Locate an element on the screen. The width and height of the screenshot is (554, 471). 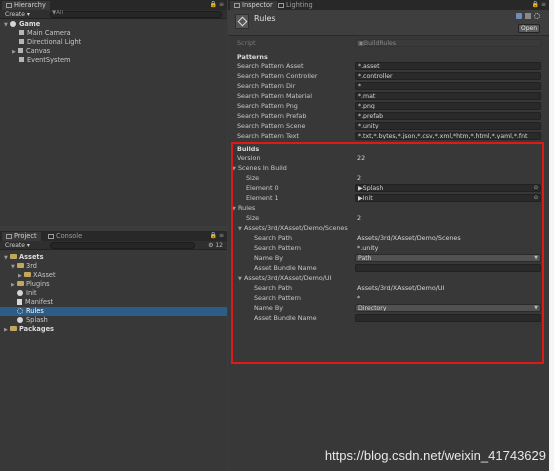
project-search-input is located at coordinates (122, 245).